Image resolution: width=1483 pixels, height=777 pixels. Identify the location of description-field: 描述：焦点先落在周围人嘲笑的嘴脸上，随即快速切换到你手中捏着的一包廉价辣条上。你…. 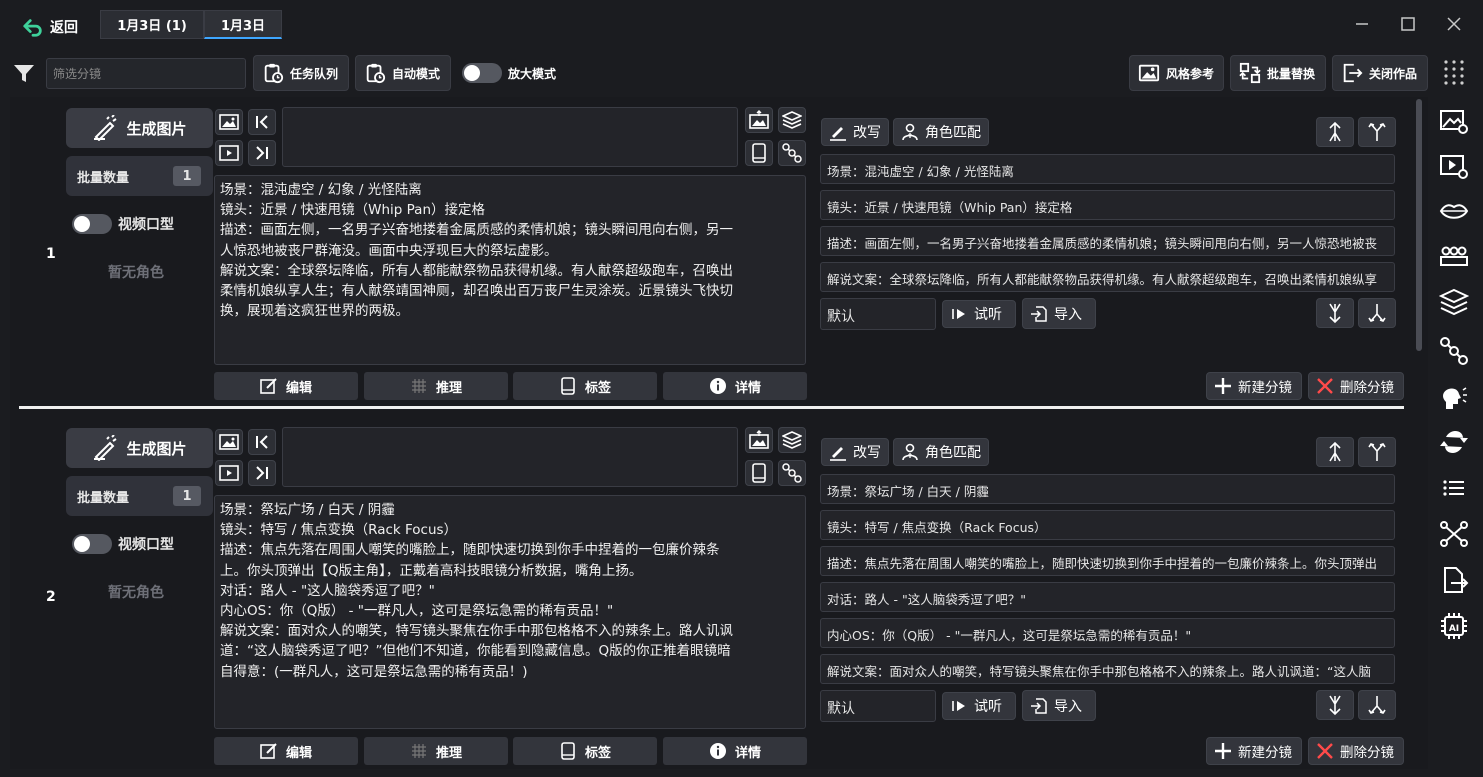
(1107, 561).